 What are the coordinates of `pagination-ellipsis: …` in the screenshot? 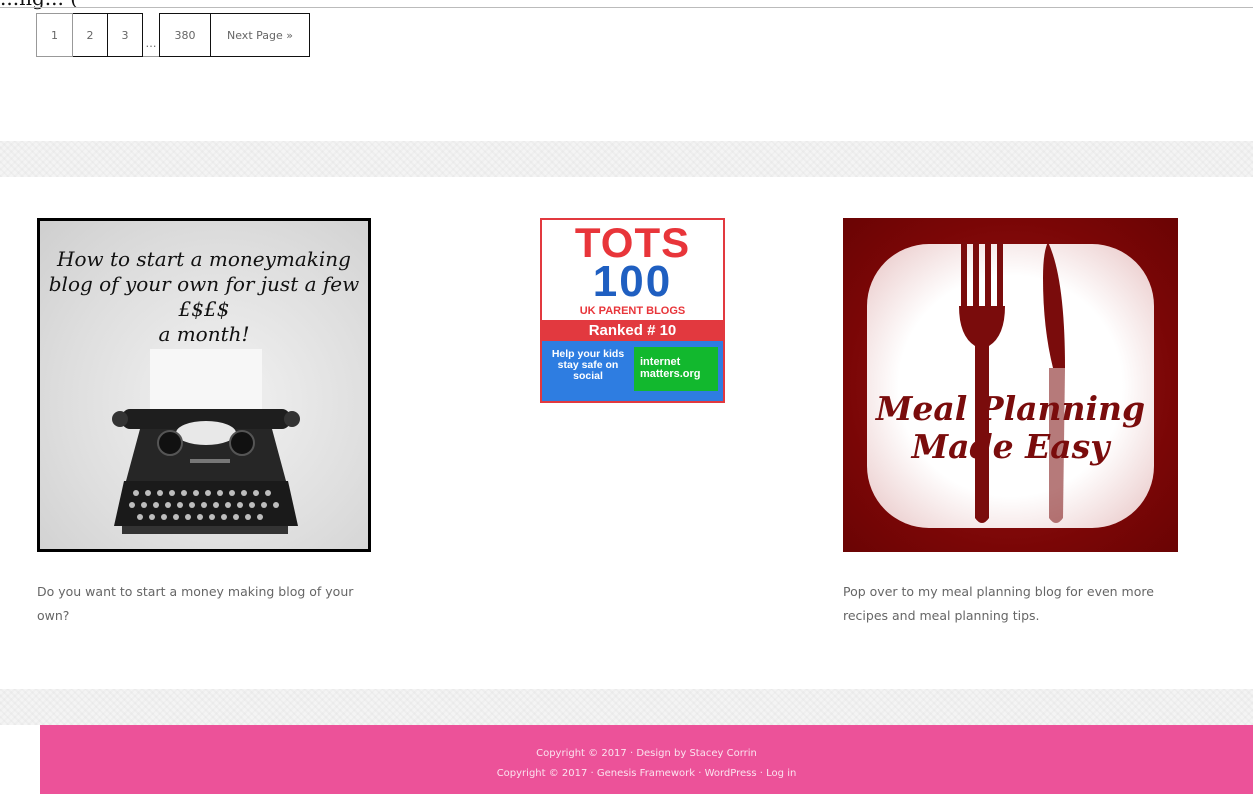 It's located at (151, 35).